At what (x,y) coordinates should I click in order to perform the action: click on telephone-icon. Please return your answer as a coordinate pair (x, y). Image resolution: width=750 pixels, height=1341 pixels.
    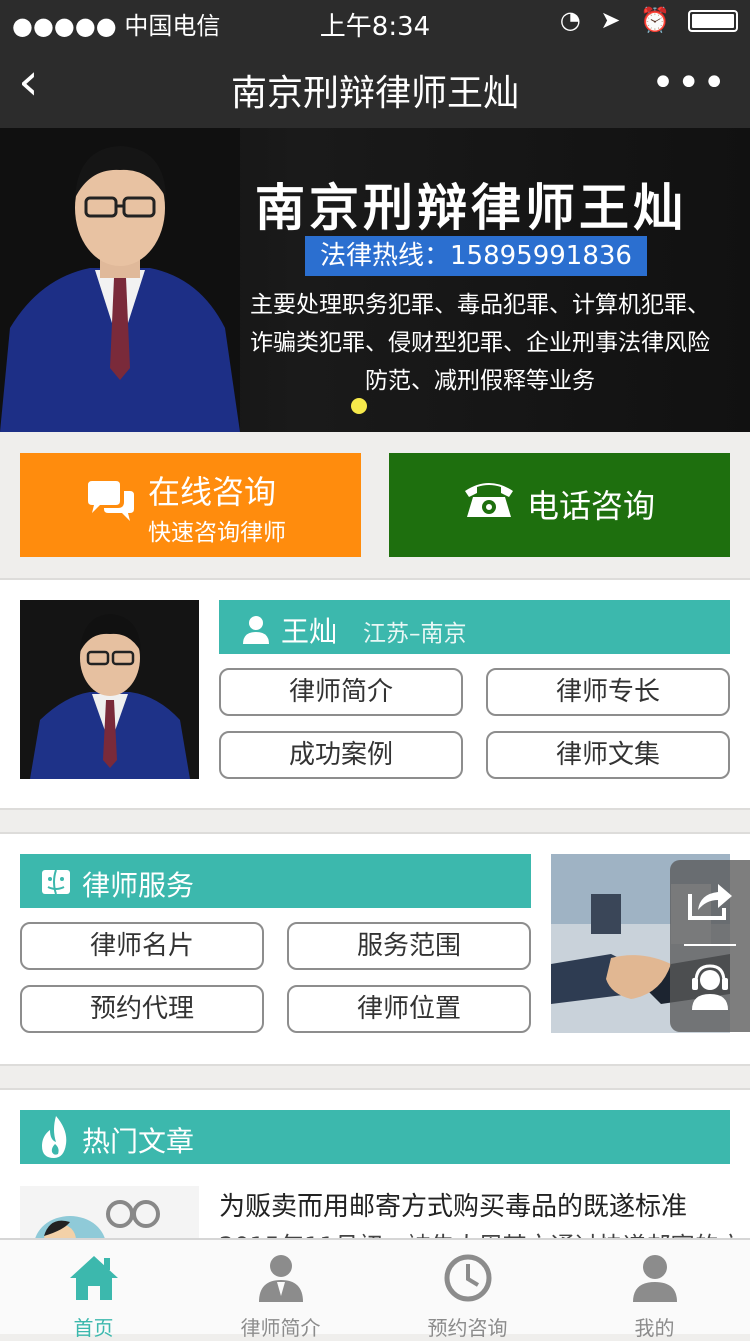
    Looking at the image, I should click on (489, 500).